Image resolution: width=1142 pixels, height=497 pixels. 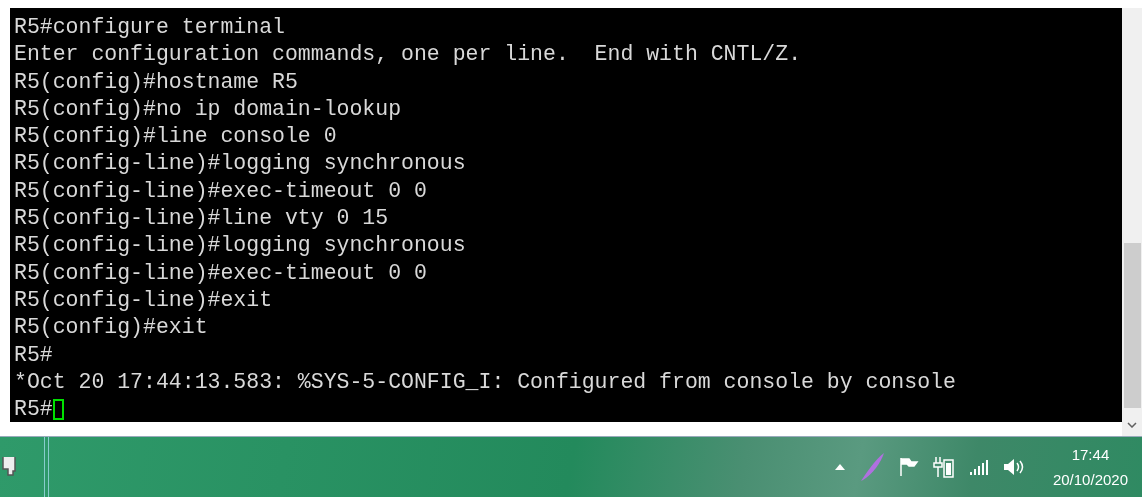 I want to click on terminal-line: Enter configuration commands, one per line. End with CNTL/Z., so click(x=408, y=55).